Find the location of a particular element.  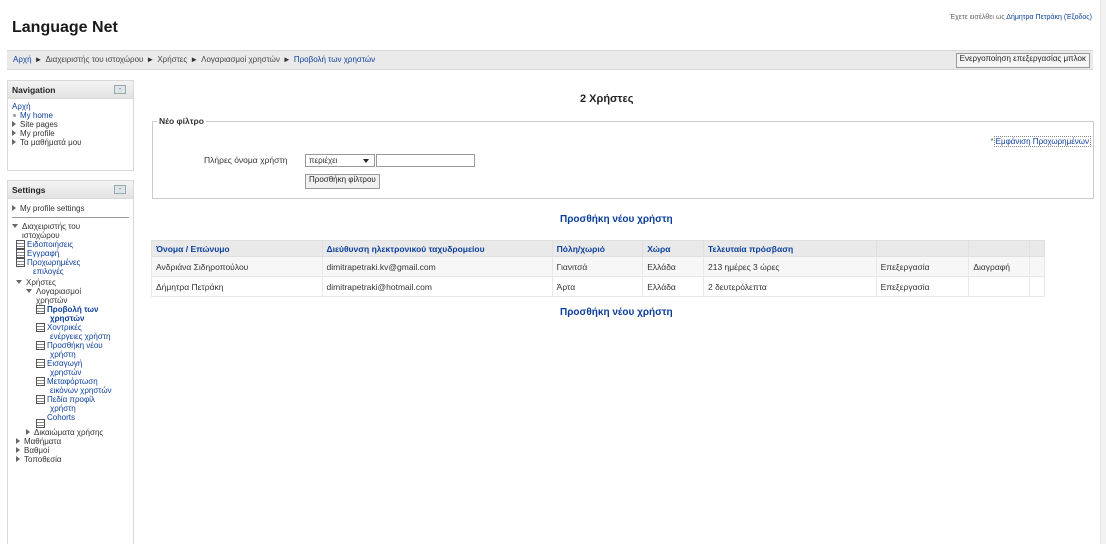

settings-item-users: Χρήστες is located at coordinates (72, 282).